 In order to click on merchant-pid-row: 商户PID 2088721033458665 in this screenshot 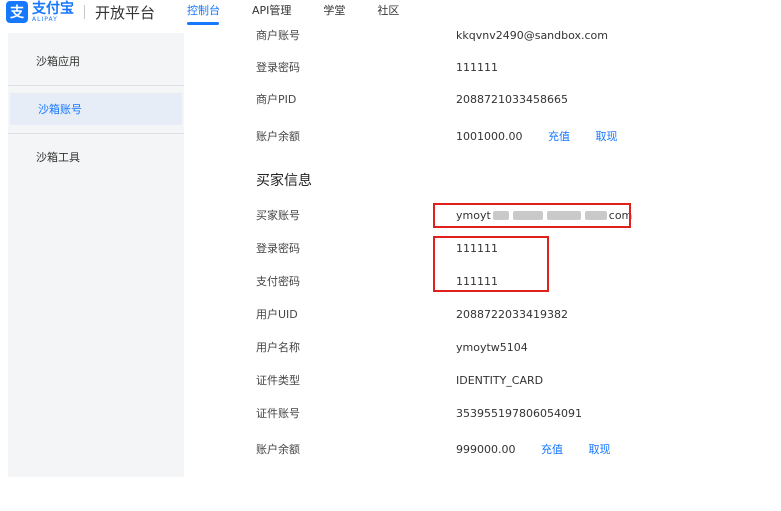, I will do `click(482, 99)`.